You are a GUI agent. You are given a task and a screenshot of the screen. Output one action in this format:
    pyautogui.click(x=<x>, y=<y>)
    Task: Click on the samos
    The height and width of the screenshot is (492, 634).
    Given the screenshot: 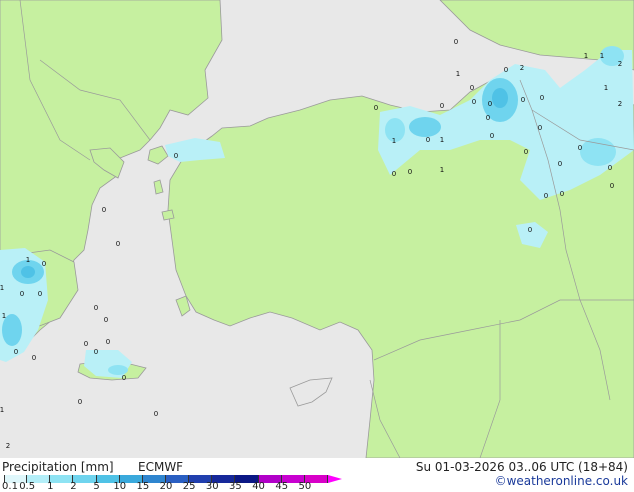 What is the action you would take?
    pyautogui.click(x=168, y=215)
    